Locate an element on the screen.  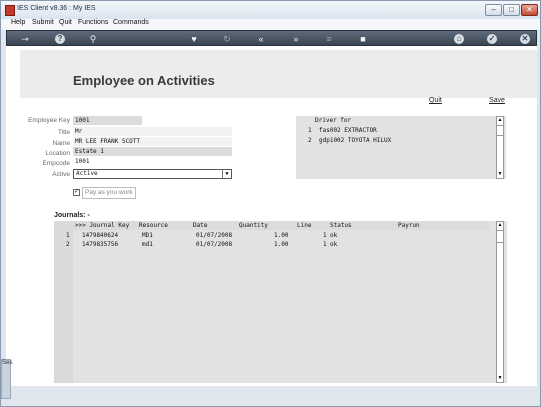
resource-cell: md1 is located at coordinates (147, 244).